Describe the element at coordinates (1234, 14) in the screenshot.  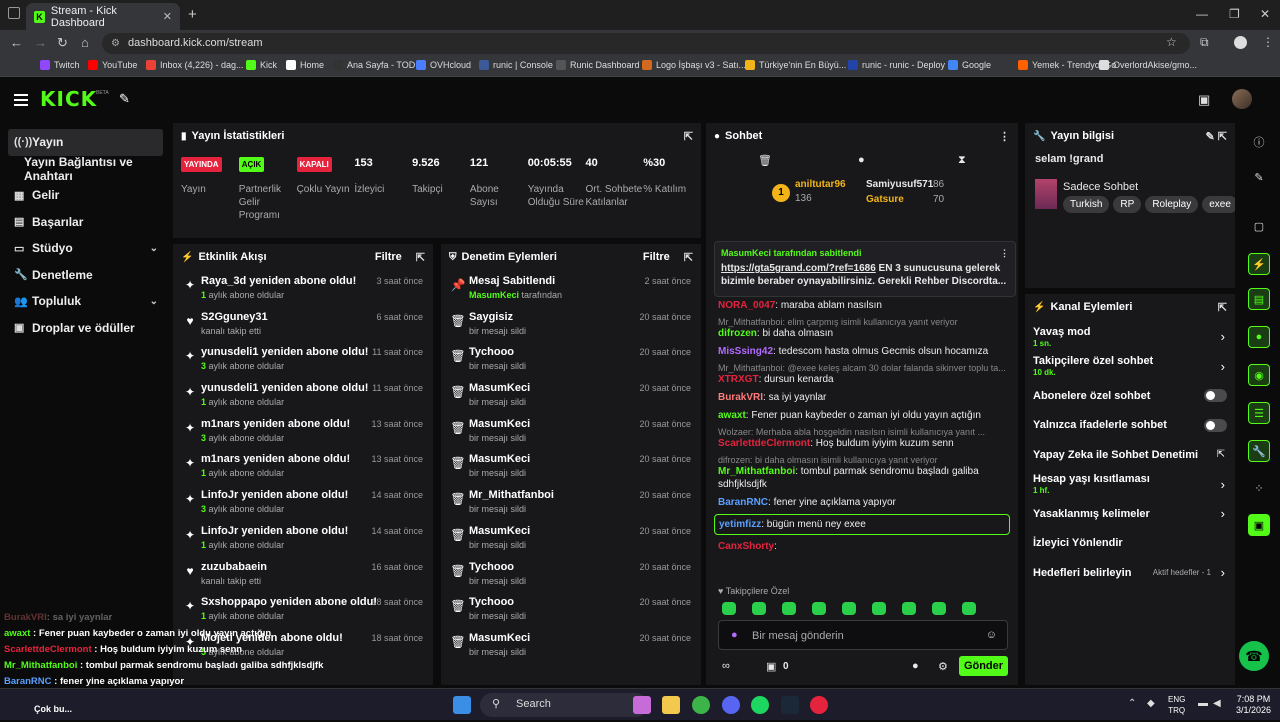
I see `maximize-icon: ❐` at that location.